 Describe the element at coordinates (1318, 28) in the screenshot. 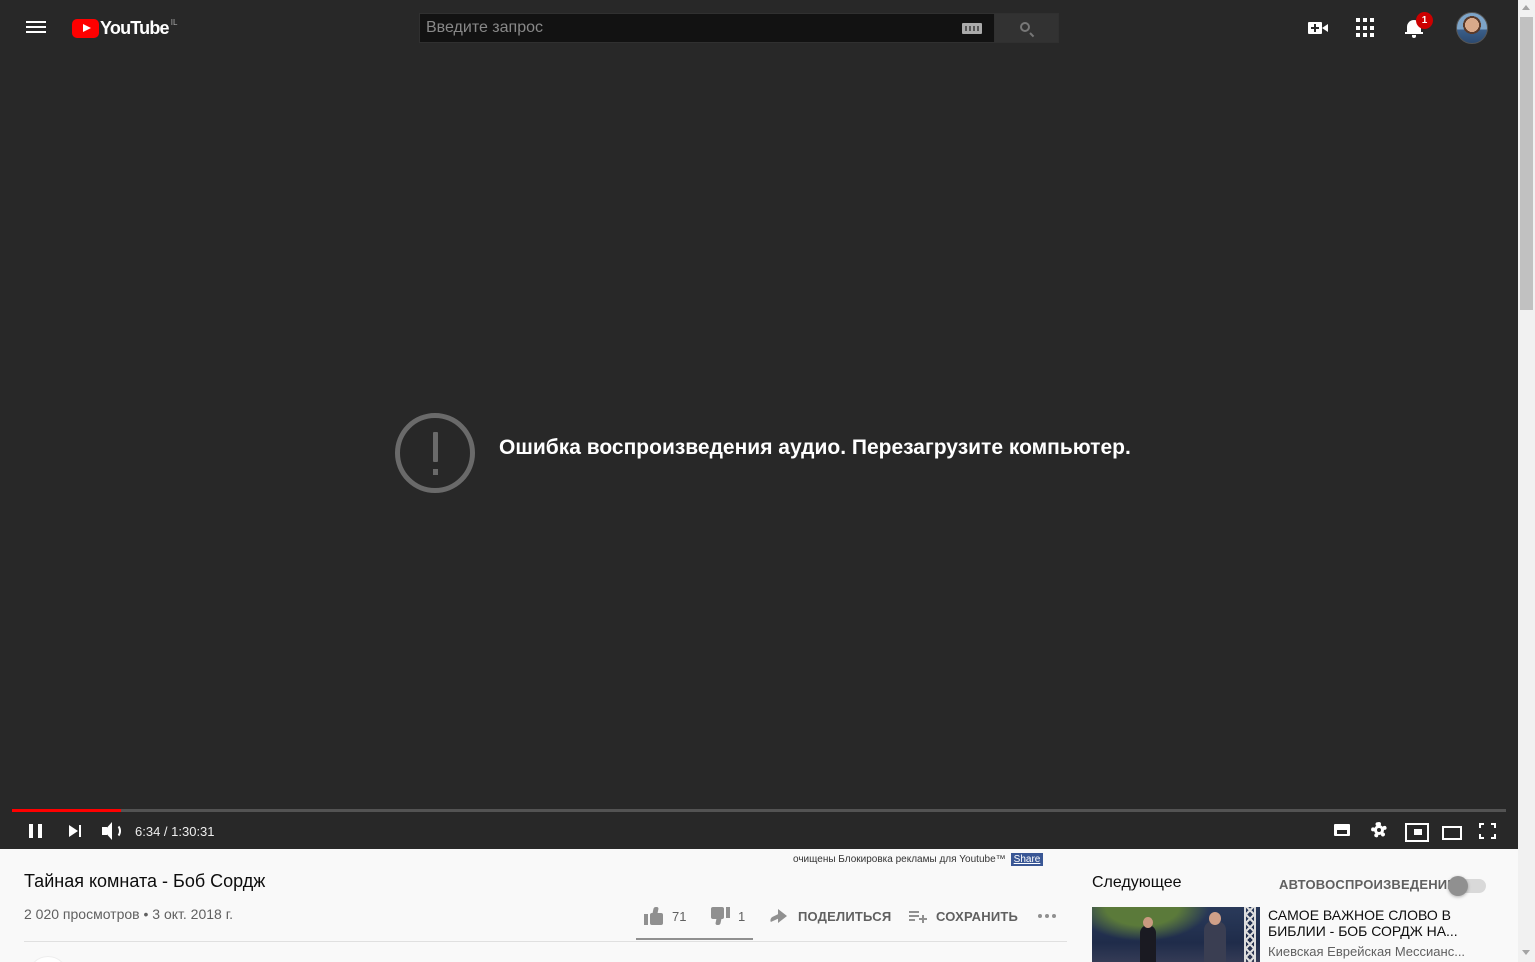

I see `create-video-icon` at that location.